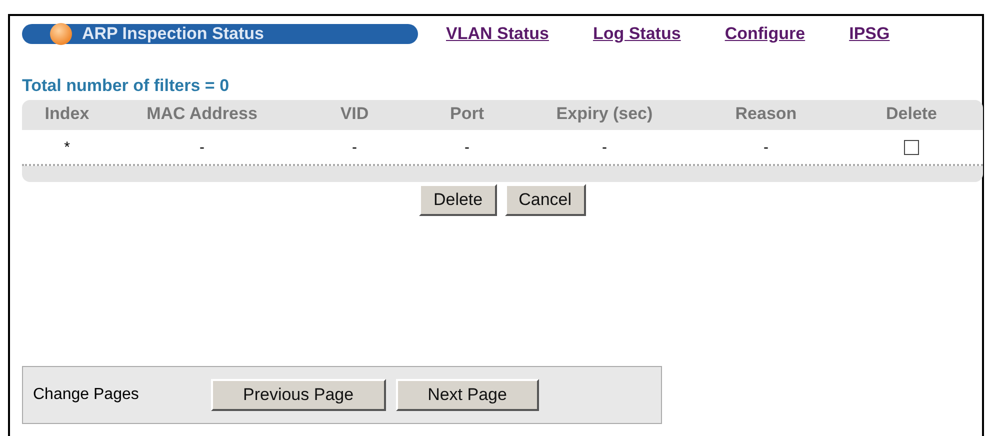 The image size is (987, 436). I want to click on column-header: MAC Address, so click(202, 114).